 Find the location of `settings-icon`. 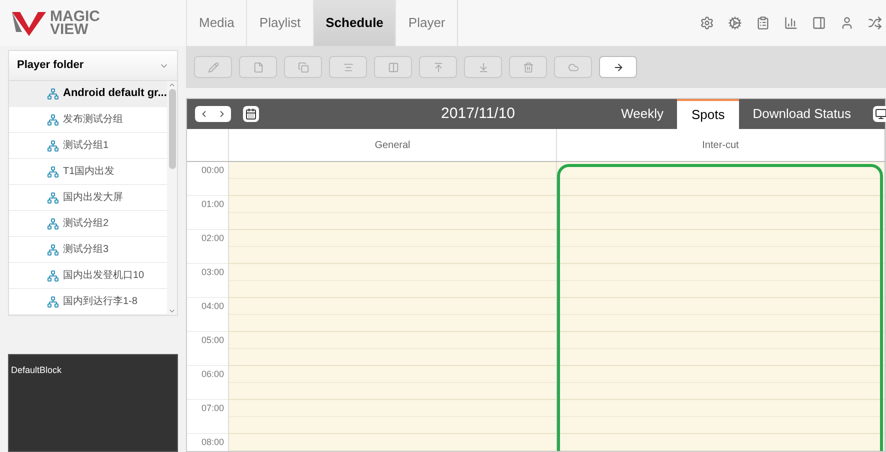

settings-icon is located at coordinates (735, 23).